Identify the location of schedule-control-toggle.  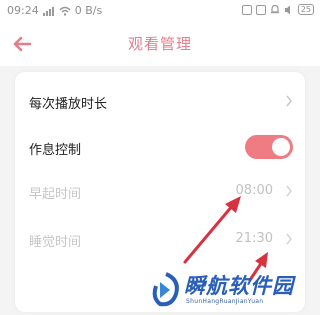
(269, 147).